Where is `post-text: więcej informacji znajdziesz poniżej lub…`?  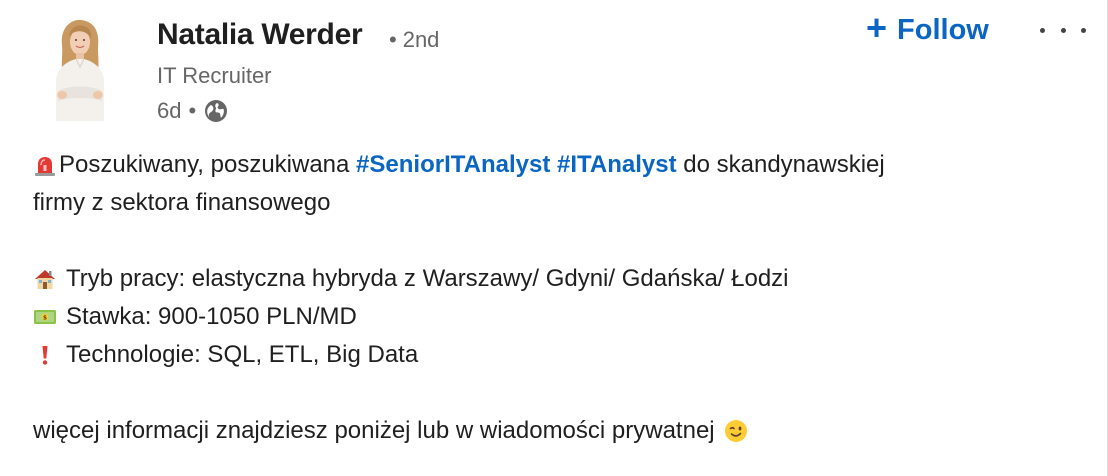
post-text: więcej informacji znajdziesz poniżej lub… is located at coordinates (374, 430).